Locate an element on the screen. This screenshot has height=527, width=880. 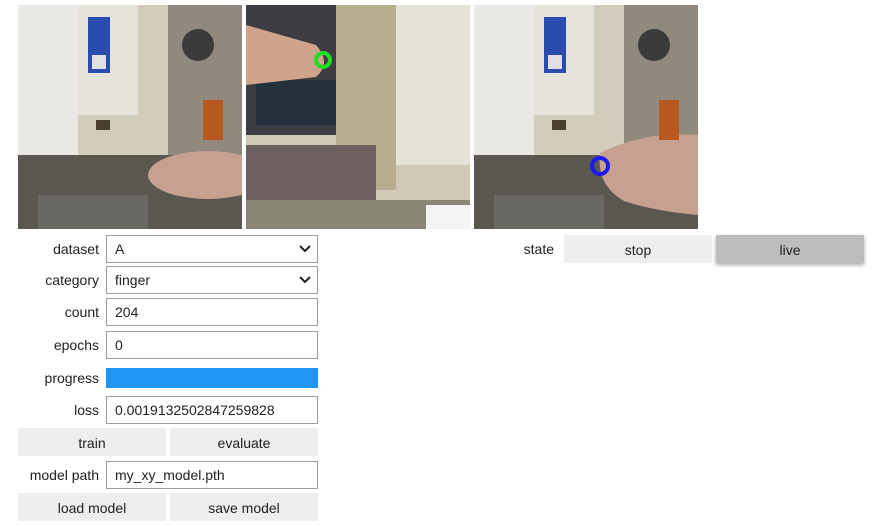
progress-label: progress is located at coordinates (71, 378).